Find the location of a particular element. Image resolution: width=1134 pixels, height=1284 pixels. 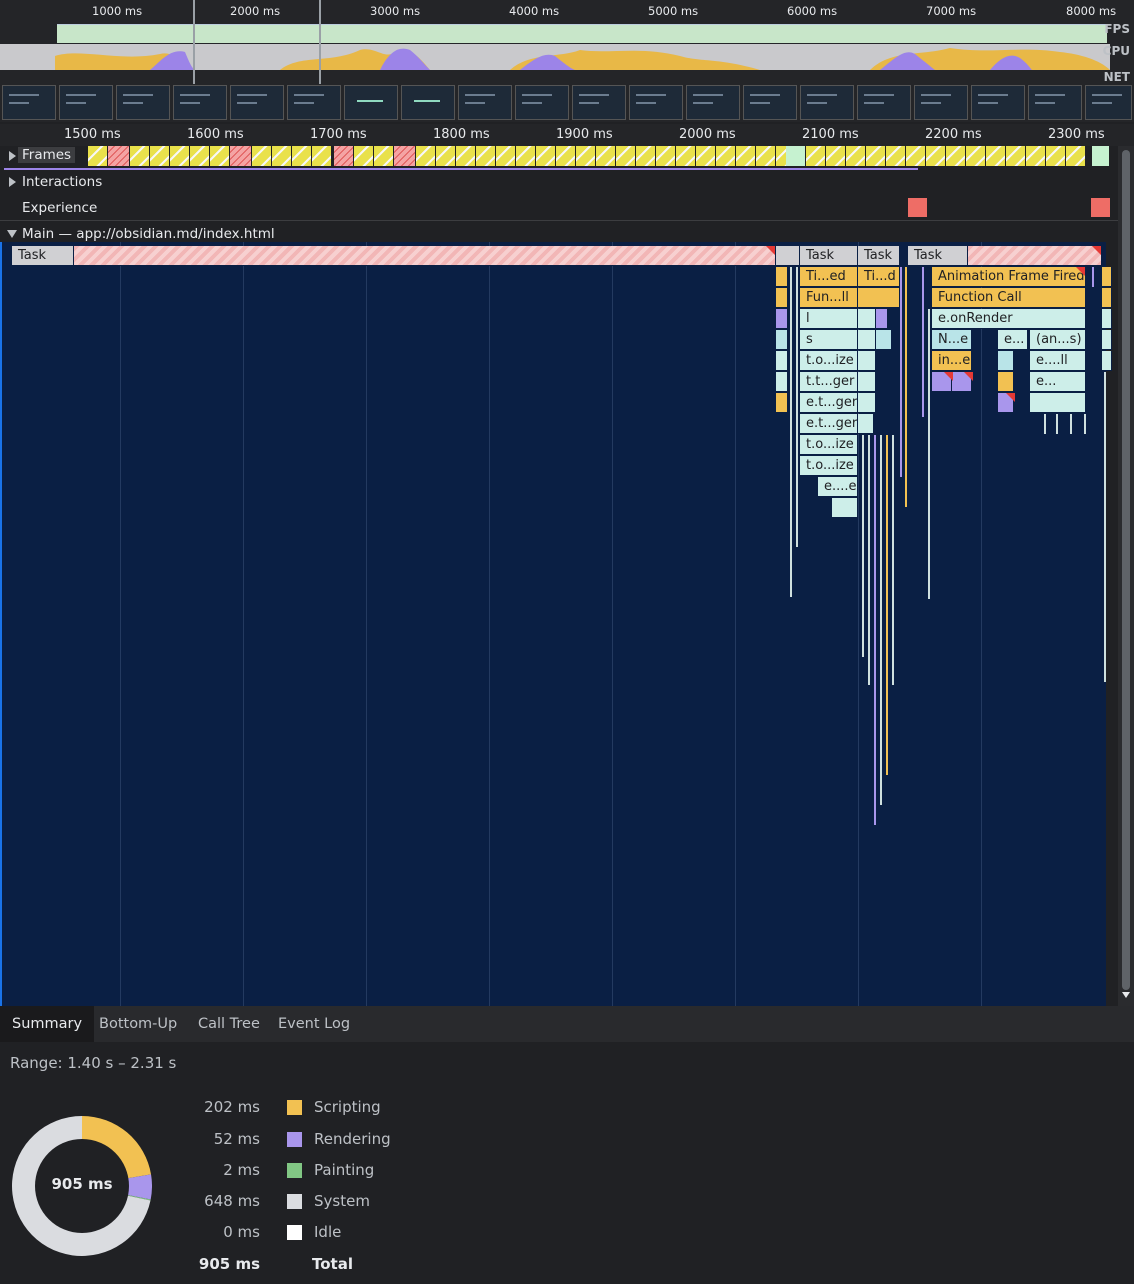

call-block: (an...s) is located at coordinates (1058, 340).